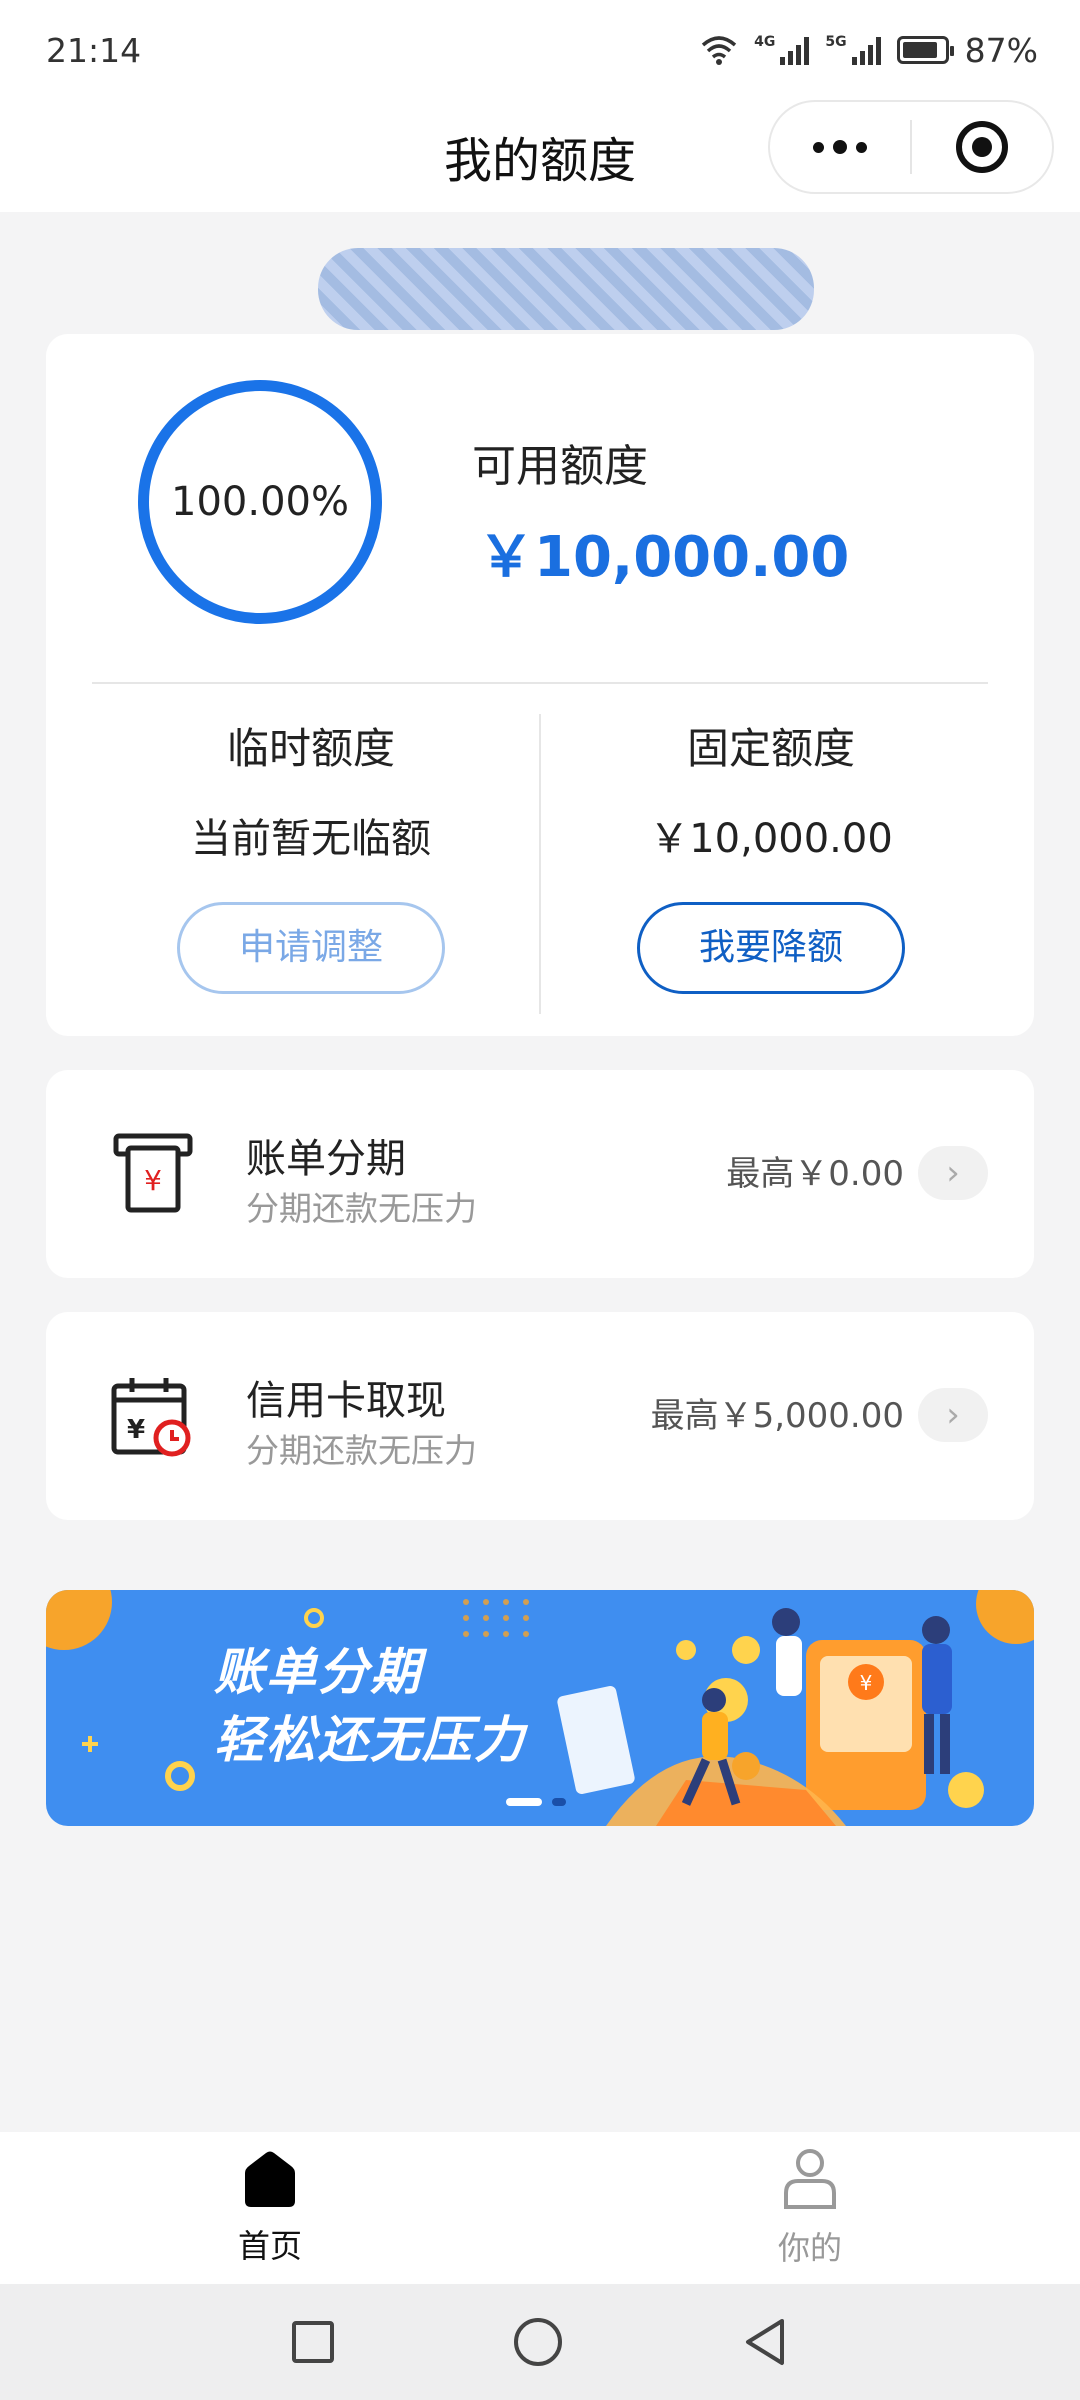  What do you see at coordinates (370, 1706) in the screenshot?
I see `banner-text: 账单分期 轻松还无压力` at bounding box center [370, 1706].